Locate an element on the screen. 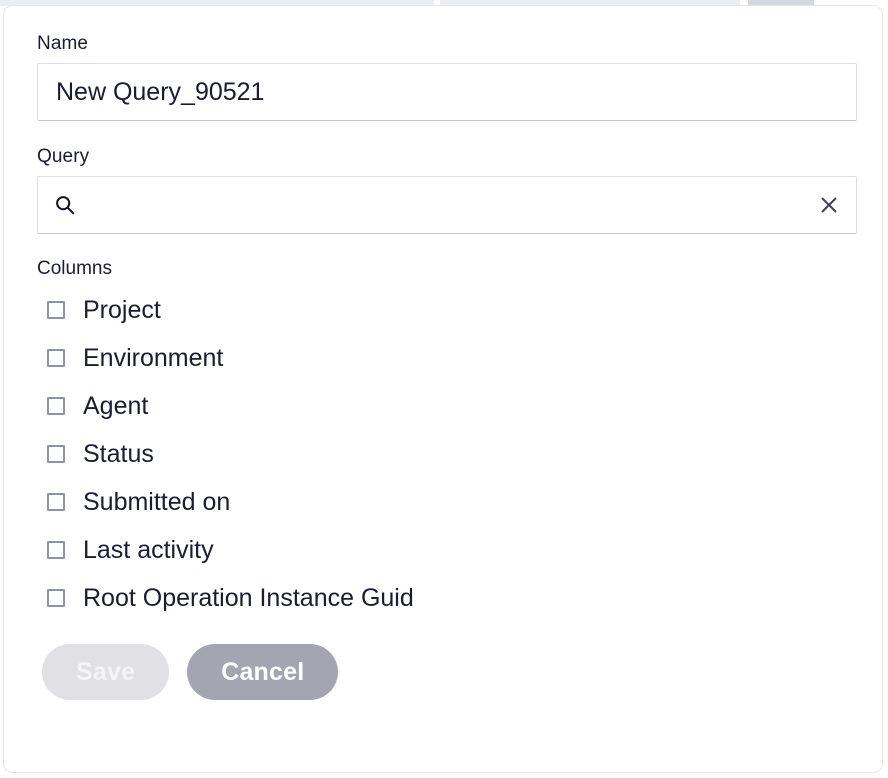 The height and width of the screenshot is (778, 888). query-label: Query is located at coordinates (63, 156).